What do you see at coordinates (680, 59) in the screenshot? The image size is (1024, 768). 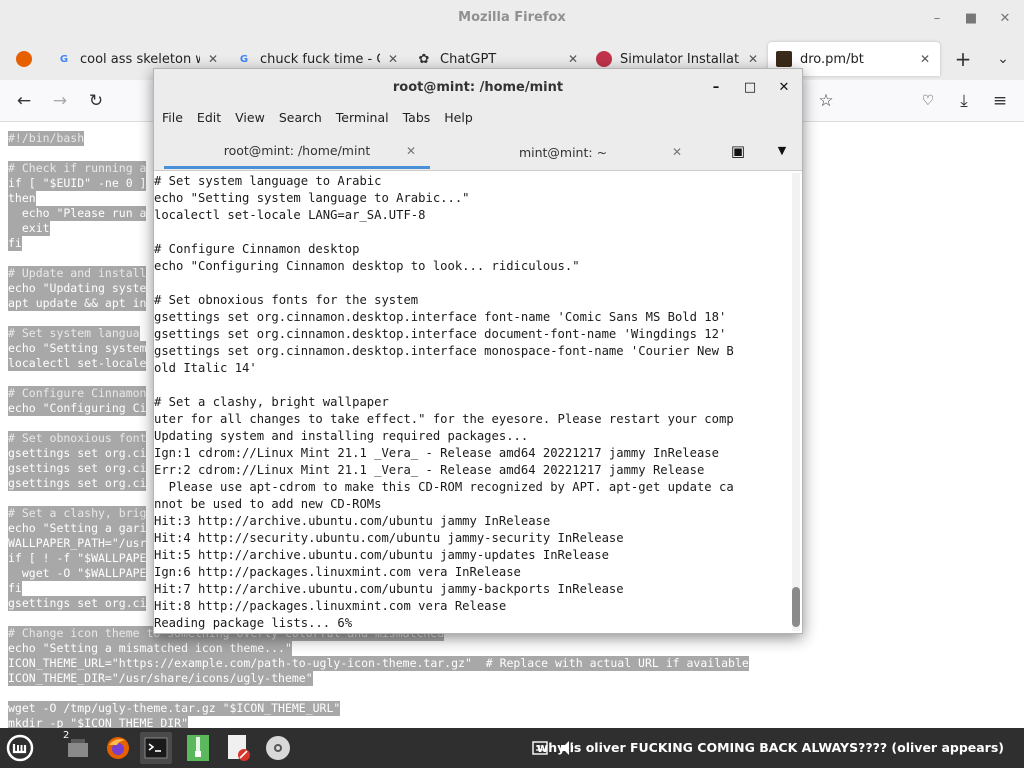 I see `tab-label: Simulator Installatio` at bounding box center [680, 59].